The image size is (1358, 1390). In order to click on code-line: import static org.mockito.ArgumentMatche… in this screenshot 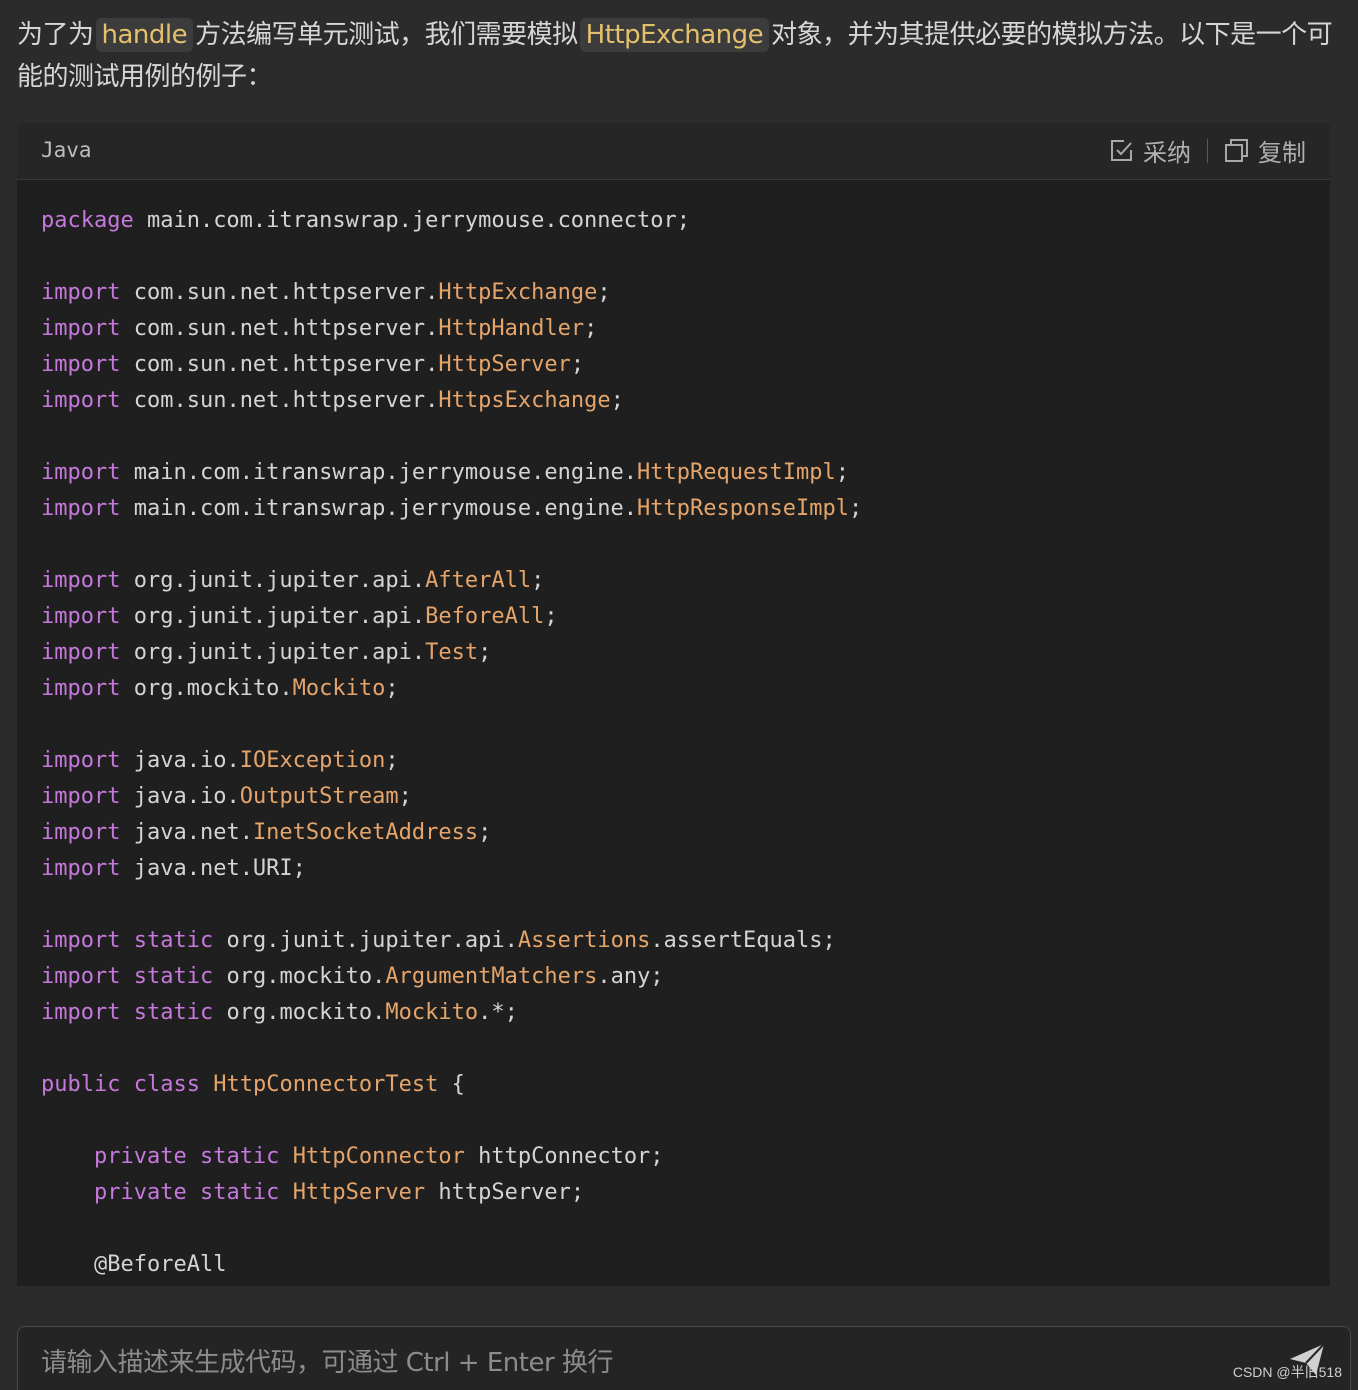, I will do `click(680, 977)`.